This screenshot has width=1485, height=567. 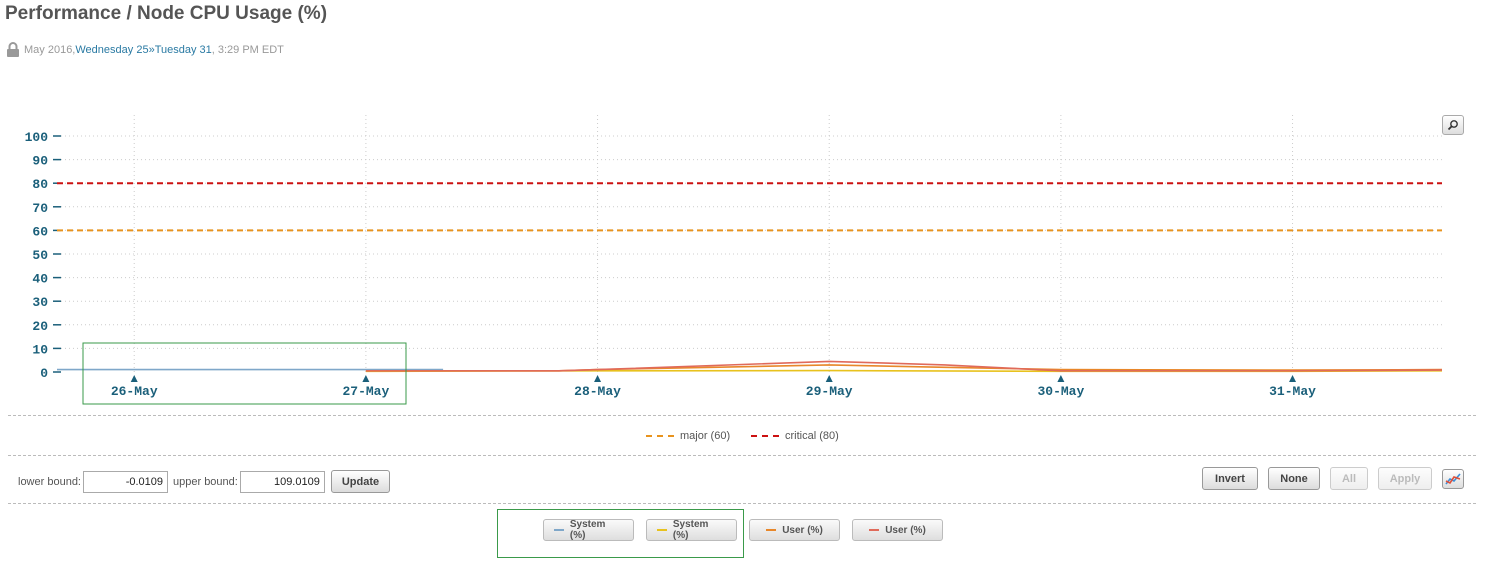 What do you see at coordinates (360, 481) in the screenshot?
I see `update-button: Update` at bounding box center [360, 481].